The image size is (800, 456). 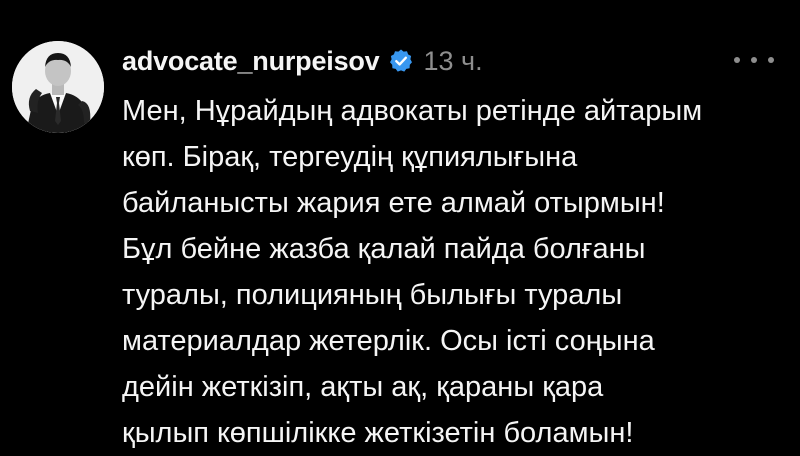 I want to click on caption-line: қылып көпшілікке жеткізетін боламын!, so click(x=378, y=433).